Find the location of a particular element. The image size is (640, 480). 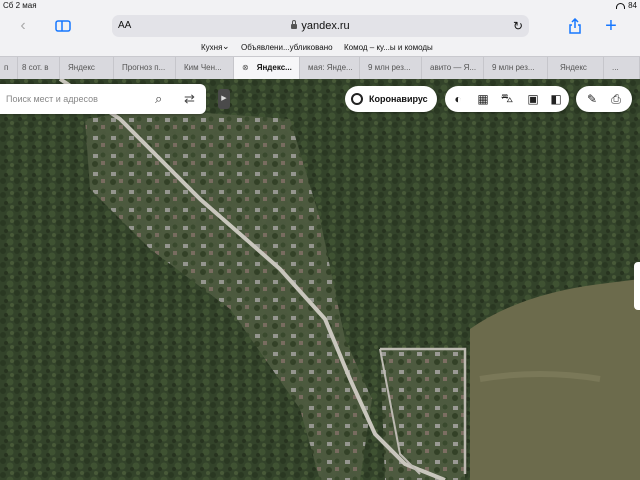

url-text: yandex.ru is located at coordinates (320, 26).